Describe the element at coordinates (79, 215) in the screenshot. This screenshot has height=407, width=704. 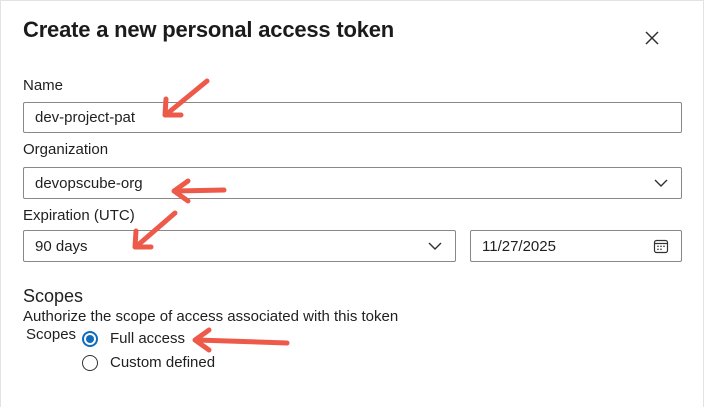
I see `expiration-label: Expiration (UTC)` at that location.